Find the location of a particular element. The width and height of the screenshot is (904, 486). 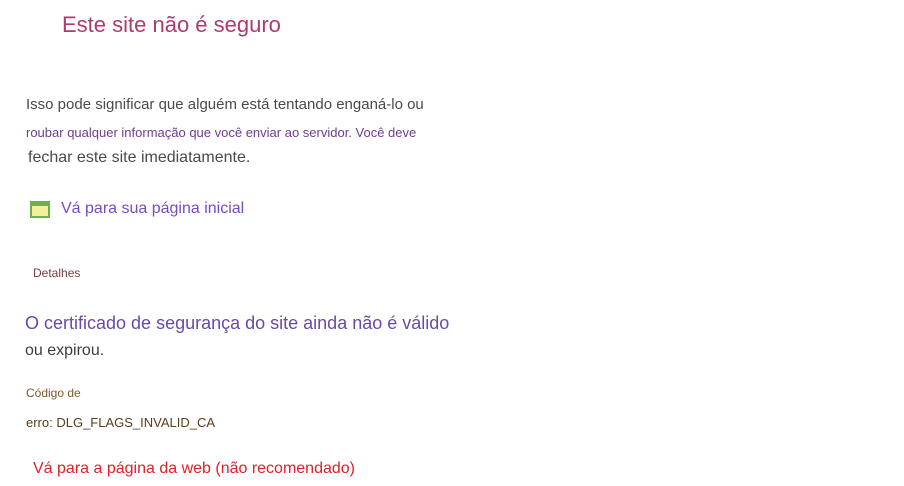

browser-window-icon is located at coordinates (40, 209).